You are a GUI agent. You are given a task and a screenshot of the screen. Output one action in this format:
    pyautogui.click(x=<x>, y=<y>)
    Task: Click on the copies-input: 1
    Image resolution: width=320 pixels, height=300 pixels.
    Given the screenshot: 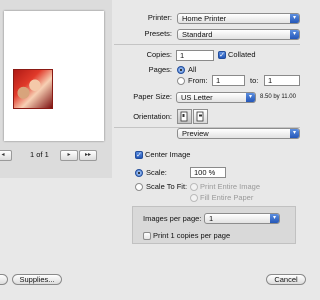 What is the action you would take?
    pyautogui.click(x=195, y=55)
    